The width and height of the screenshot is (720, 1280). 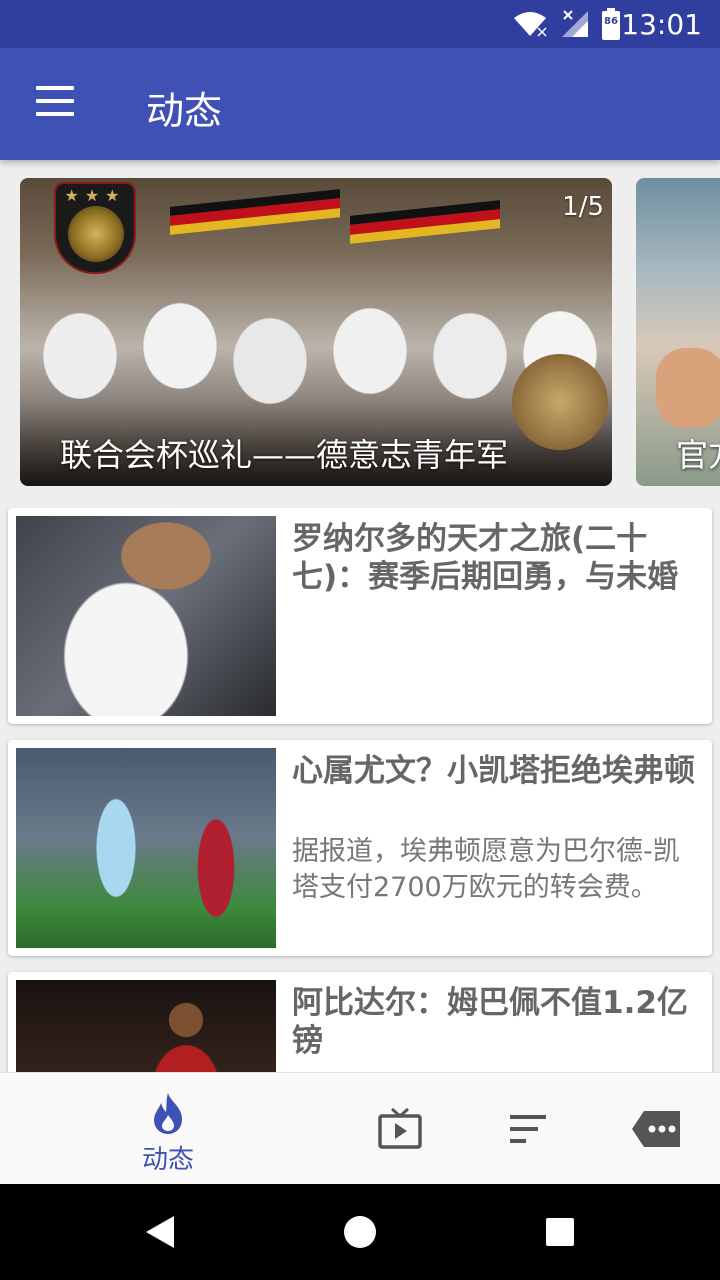 I want to click on app-bar: 动态, so click(x=360, y=104).